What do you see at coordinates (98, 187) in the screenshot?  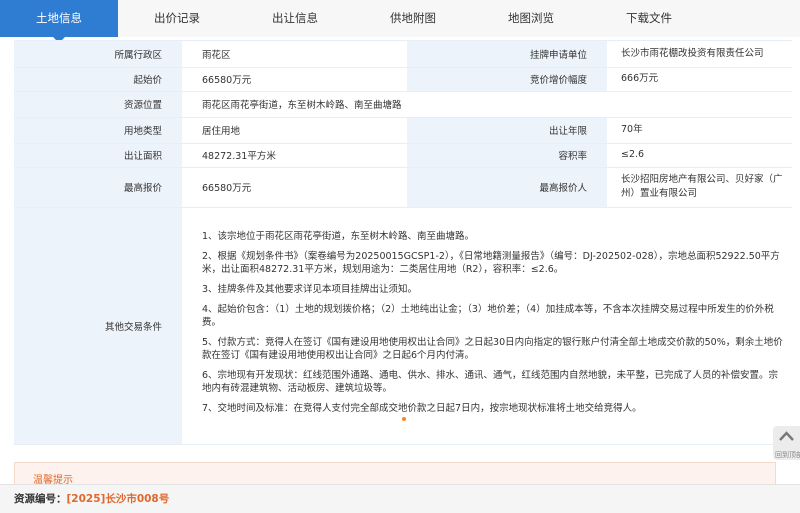 I see `top-price-label: 最高报价` at bounding box center [98, 187].